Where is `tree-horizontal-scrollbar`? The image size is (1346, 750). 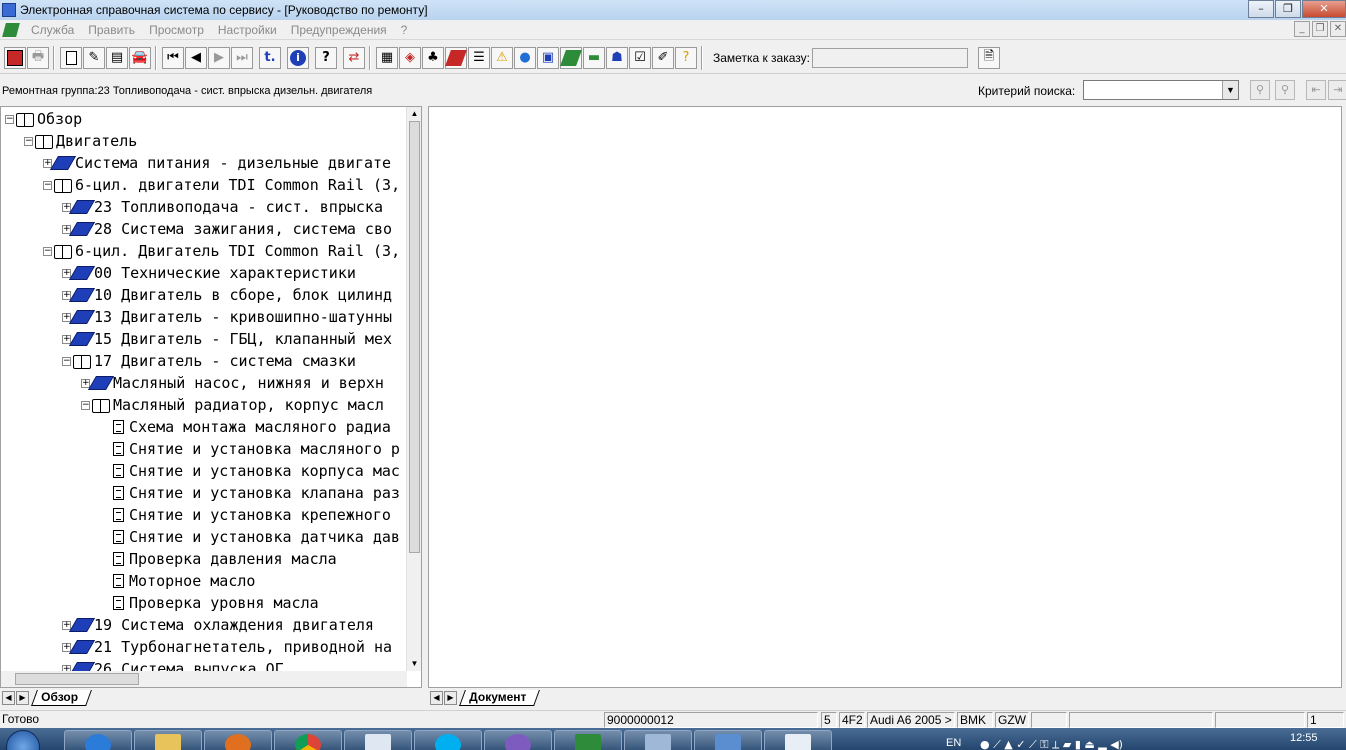 tree-horizontal-scrollbar is located at coordinates (204, 679).